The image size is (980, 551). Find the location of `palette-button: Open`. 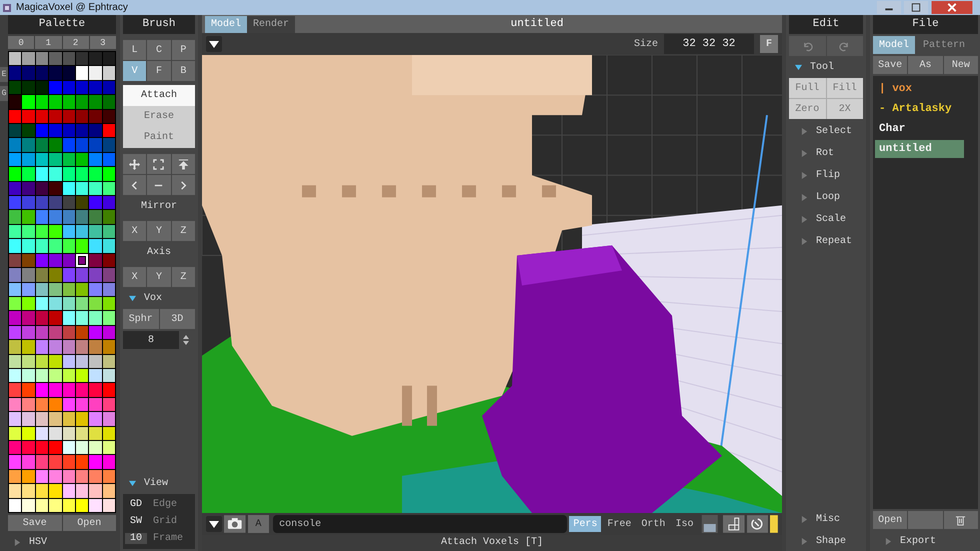

palette-button: Open is located at coordinates (89, 523).